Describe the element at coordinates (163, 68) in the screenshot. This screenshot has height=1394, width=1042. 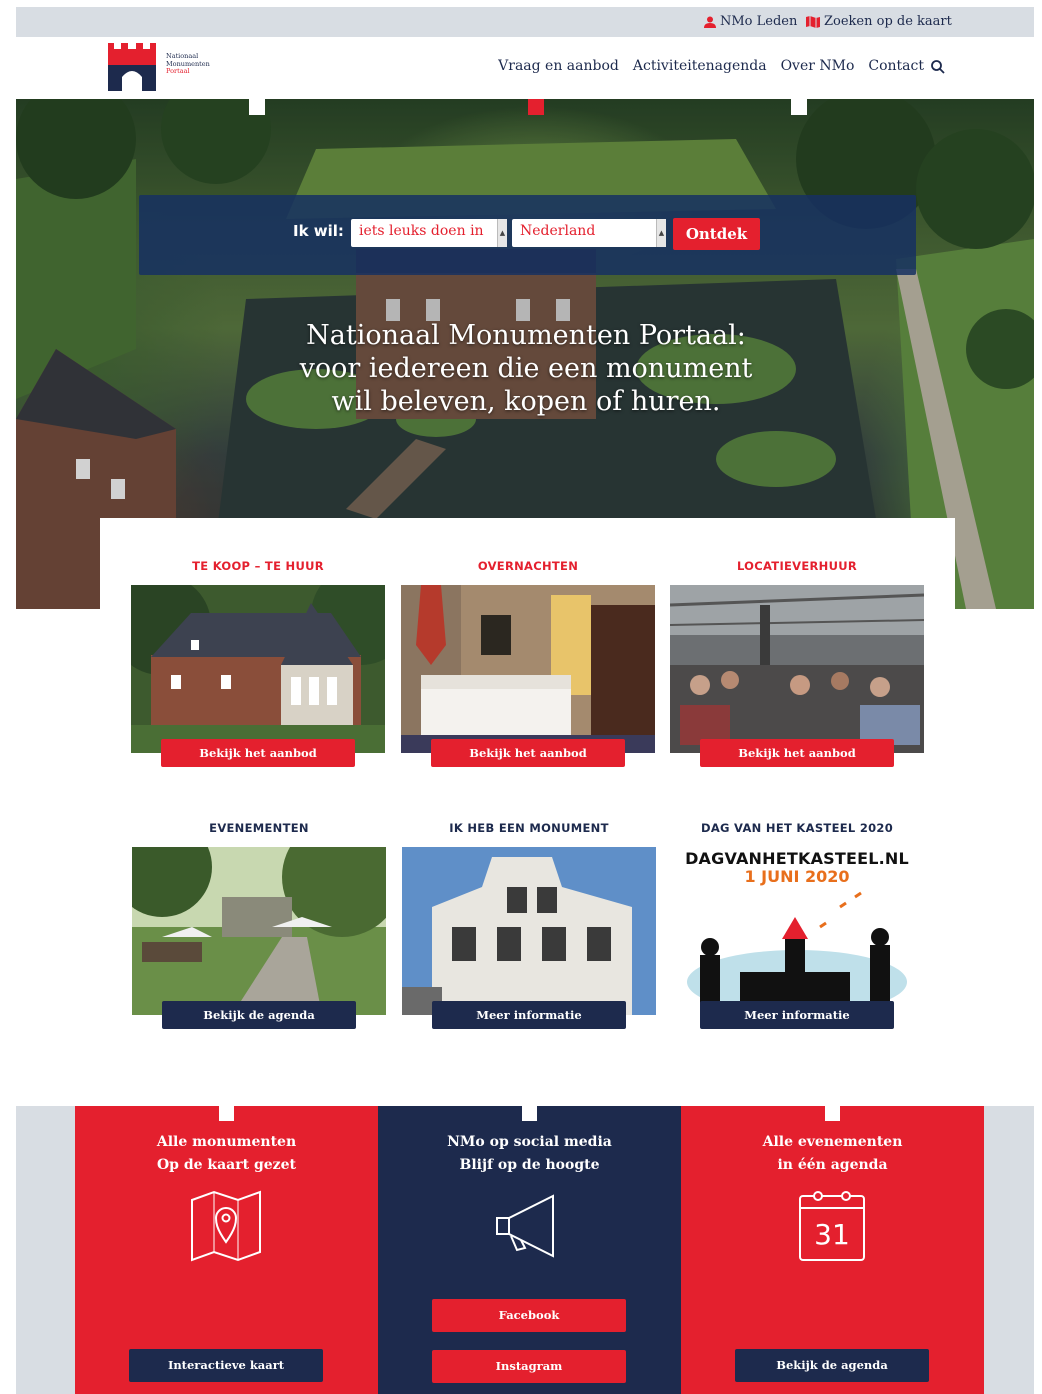
I see `site-logo: Nationaal Monumenten Portaal` at that location.